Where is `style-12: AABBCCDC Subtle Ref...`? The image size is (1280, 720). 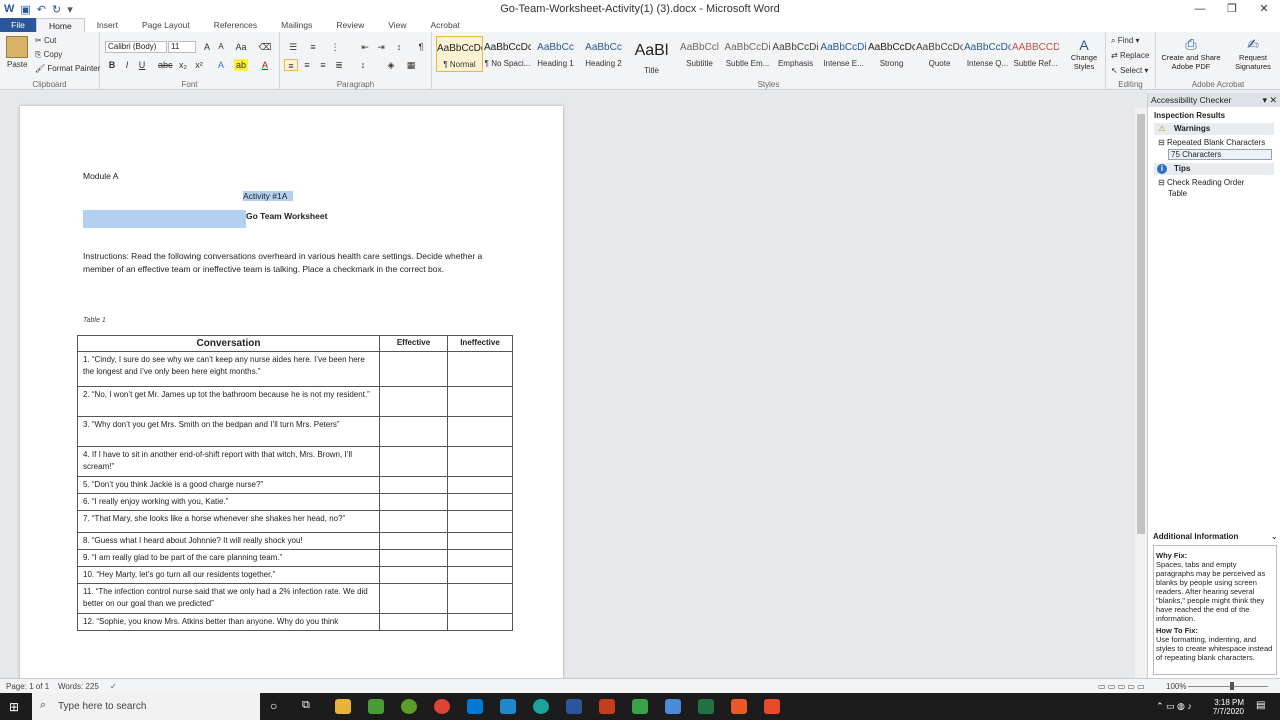
style-12: AABBCCDC Subtle Ref... is located at coordinates (1035, 54).